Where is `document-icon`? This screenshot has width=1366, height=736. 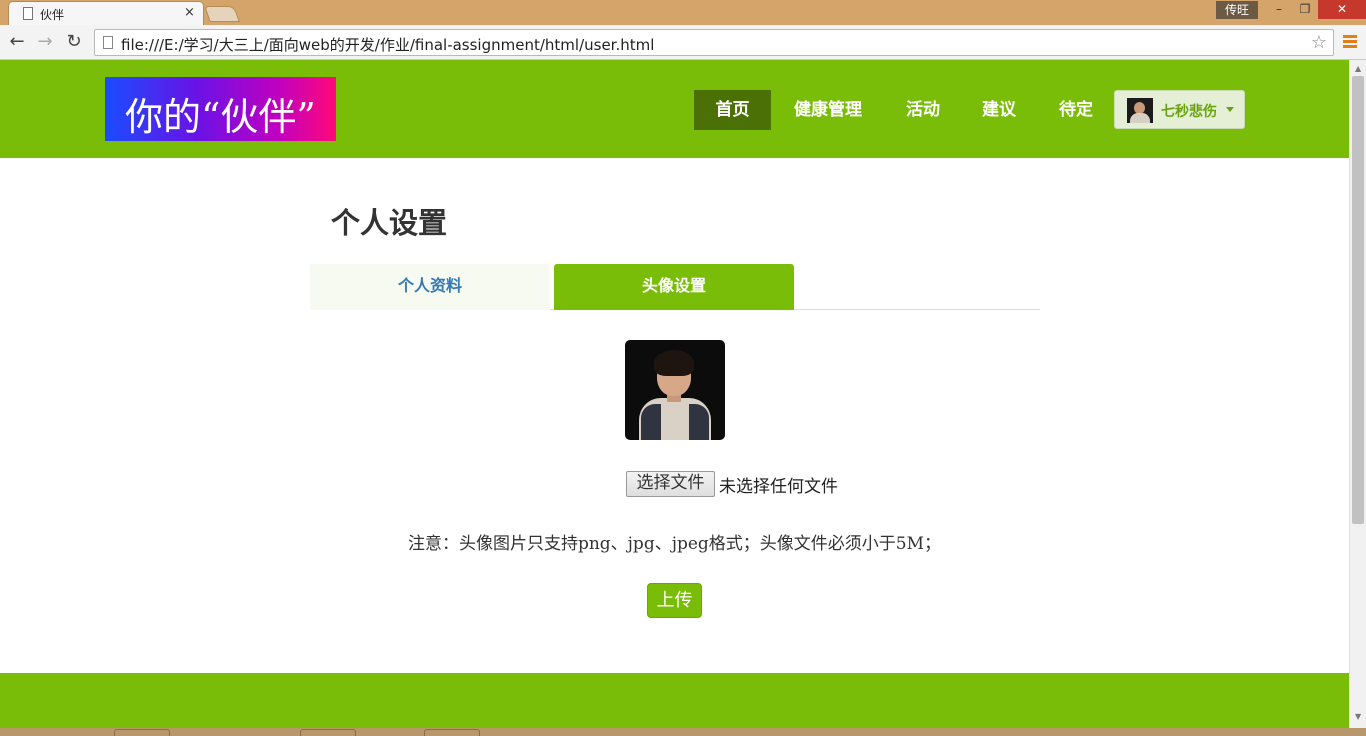
document-icon is located at coordinates (28, 13).